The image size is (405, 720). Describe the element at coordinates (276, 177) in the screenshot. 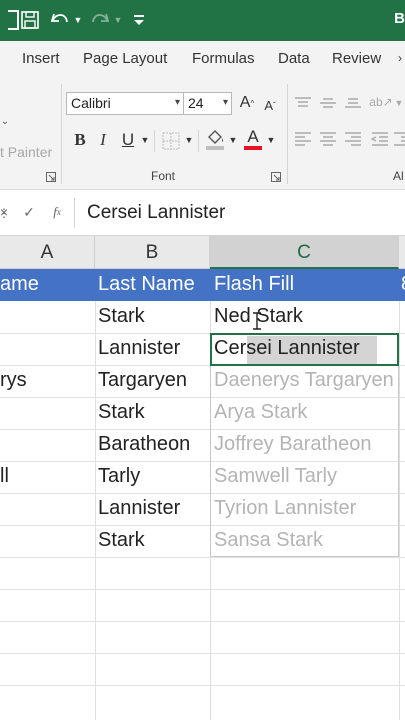

I see `font-launcher-icon` at that location.